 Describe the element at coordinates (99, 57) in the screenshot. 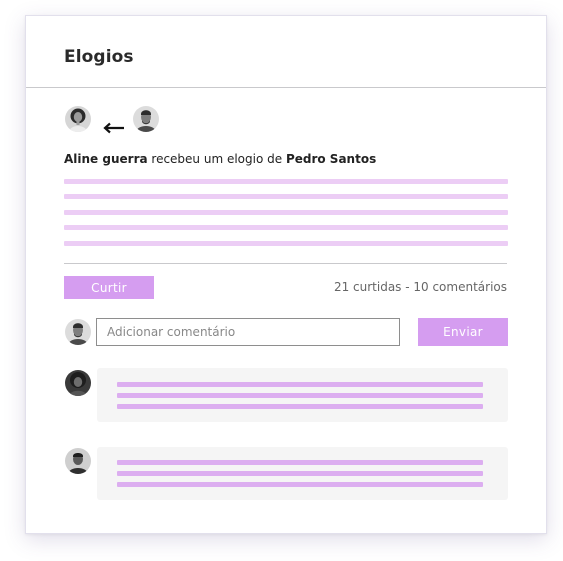

I see `page-title: Elogios` at that location.